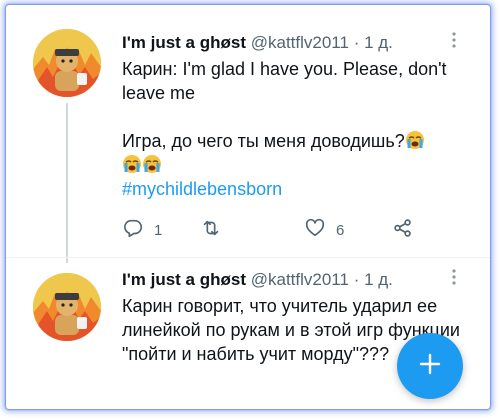  I want to click on tweet-actions: 1 6, so click(272, 230).